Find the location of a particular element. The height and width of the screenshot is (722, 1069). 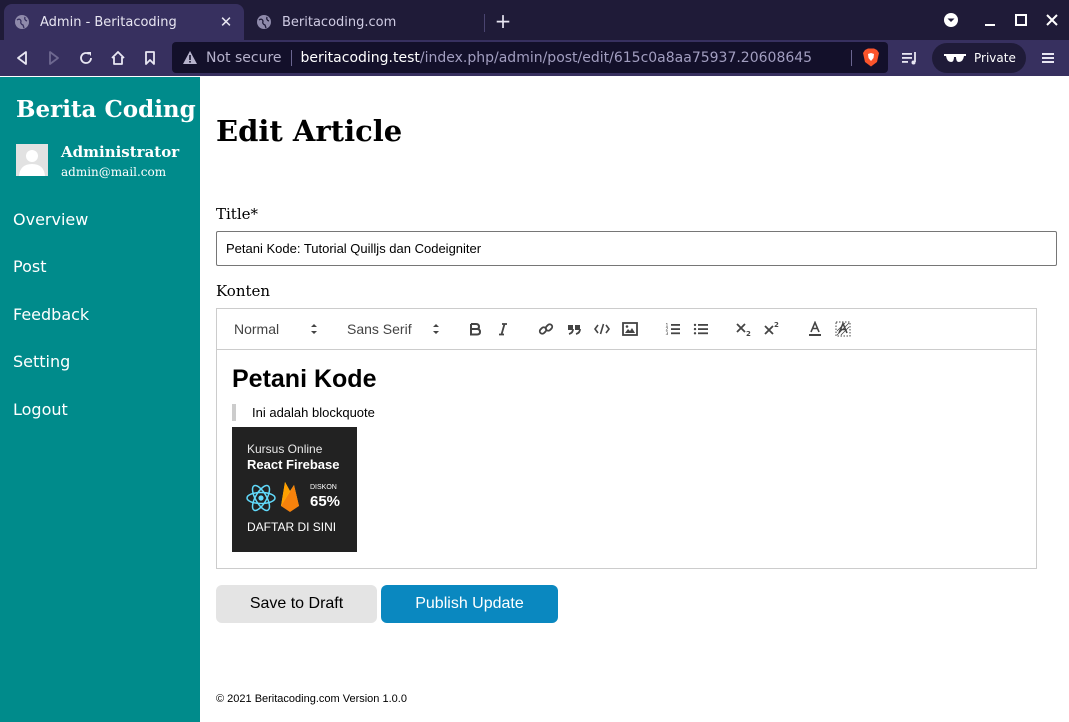

back-icon is located at coordinates (22, 58).